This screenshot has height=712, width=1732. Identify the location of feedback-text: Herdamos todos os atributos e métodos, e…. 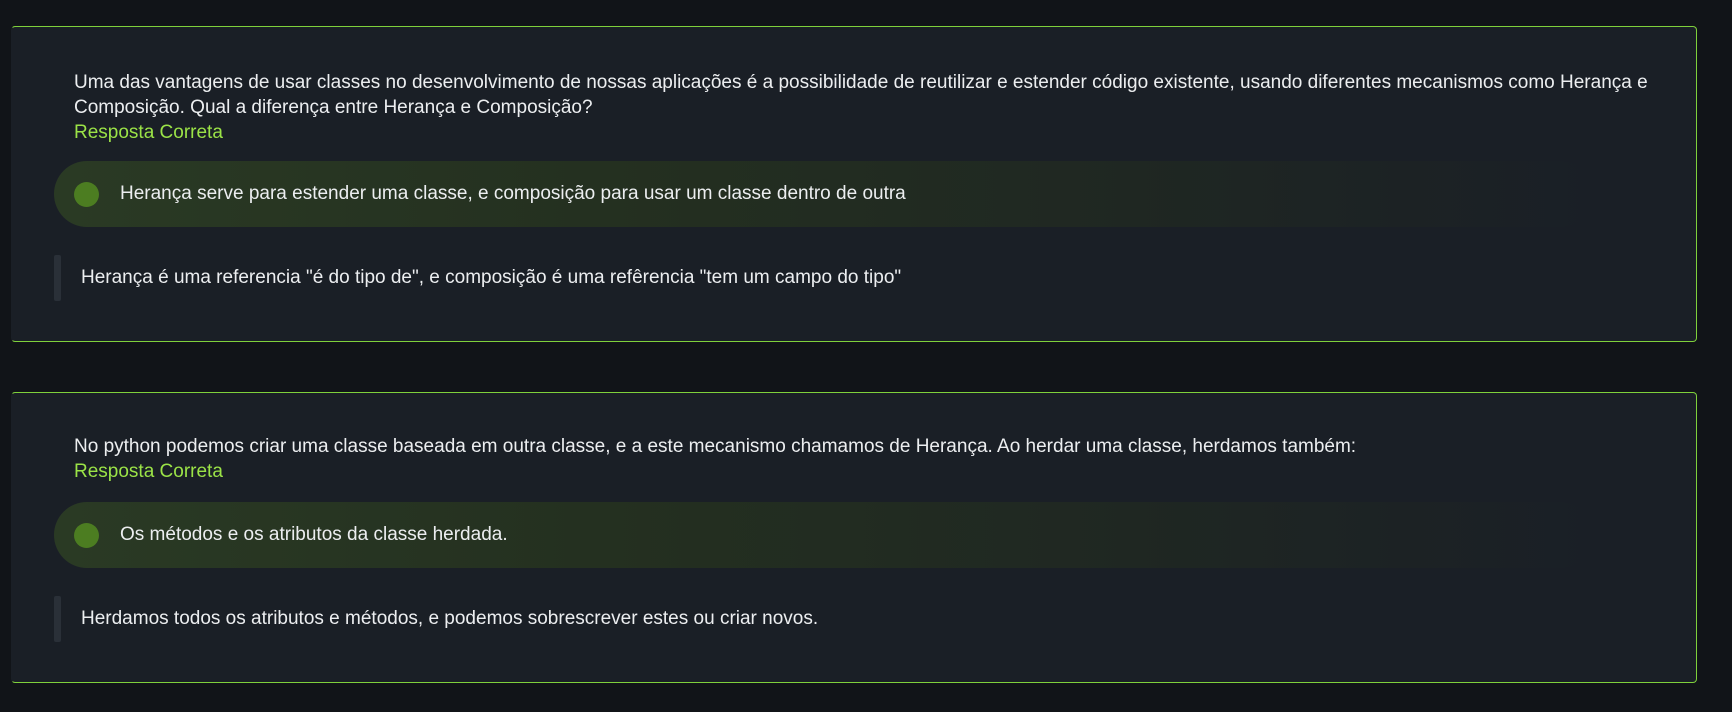
(450, 618).